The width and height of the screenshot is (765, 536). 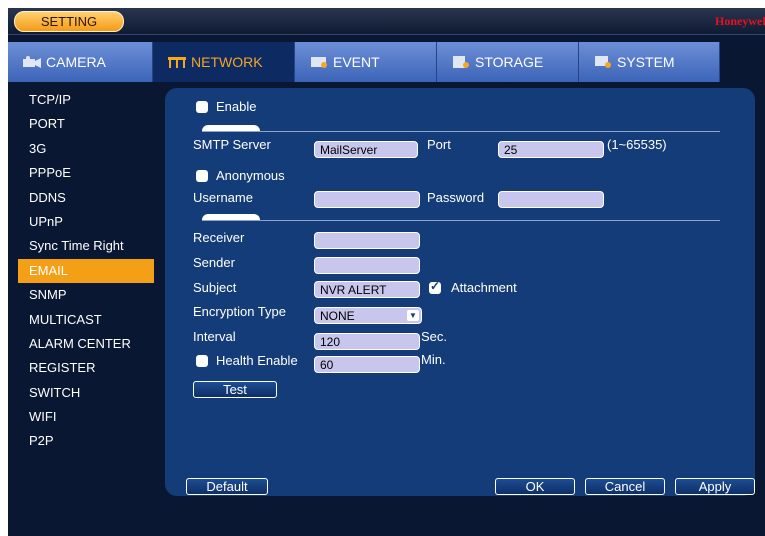 I want to click on tab-system-label: SYSTEM, so click(x=646, y=62).